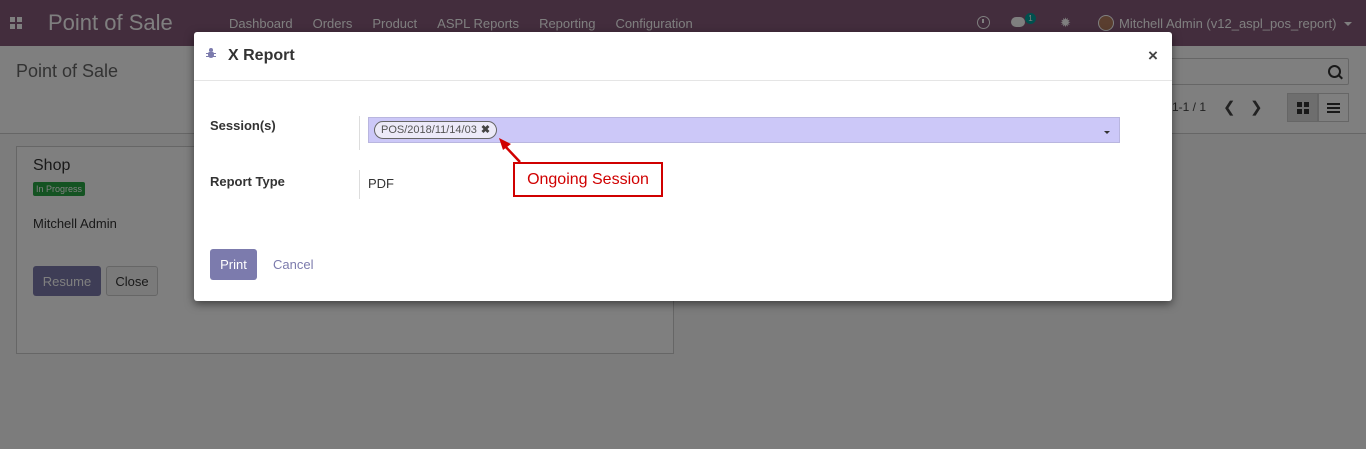 Image resolution: width=1366 pixels, height=449 pixels. Describe the element at coordinates (247, 181) in the screenshot. I see `report-type-label: Report Type` at that location.